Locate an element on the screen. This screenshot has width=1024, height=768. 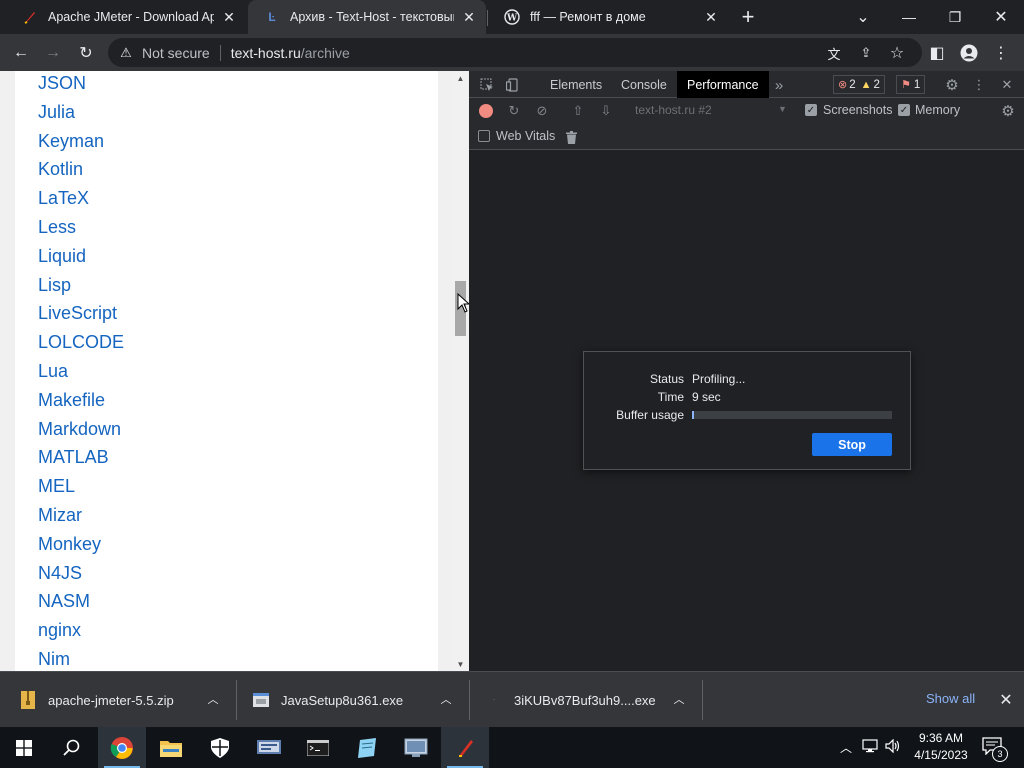
close-shelf-icon: ✕ is located at coordinates (1006, 700).